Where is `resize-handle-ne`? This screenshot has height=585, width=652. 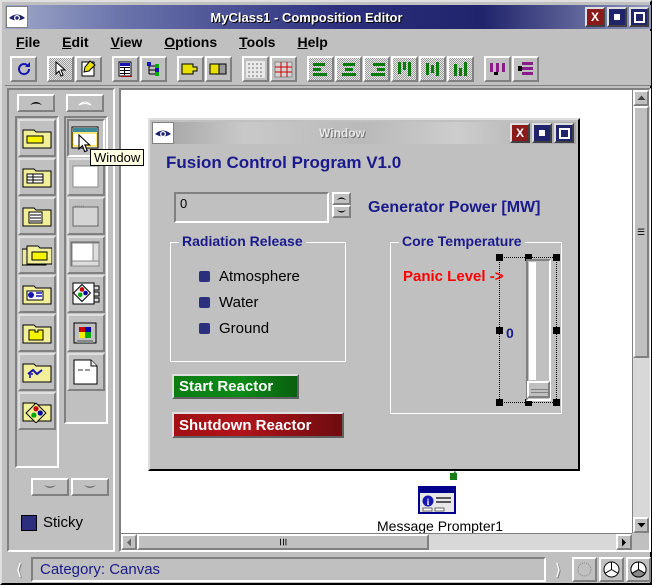
resize-handle-ne is located at coordinates (556, 257).